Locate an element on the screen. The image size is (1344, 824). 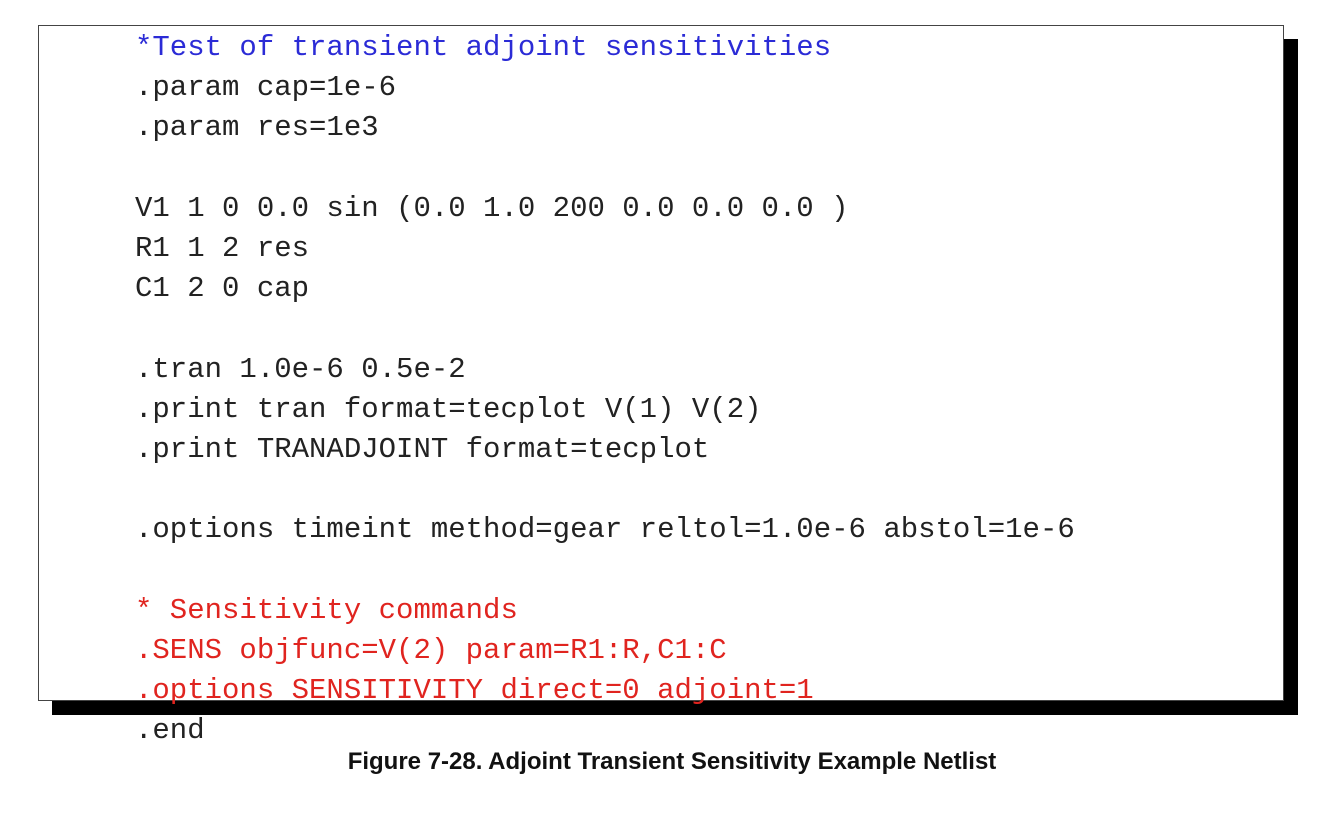
netlist-line-param-res: .param res=1e3 is located at coordinates (257, 128).